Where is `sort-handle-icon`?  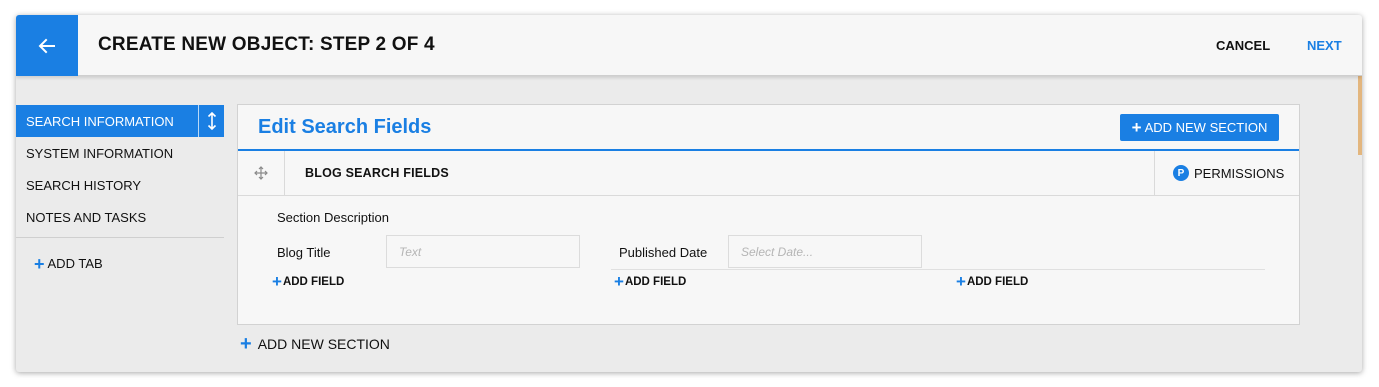 sort-handle-icon is located at coordinates (211, 121).